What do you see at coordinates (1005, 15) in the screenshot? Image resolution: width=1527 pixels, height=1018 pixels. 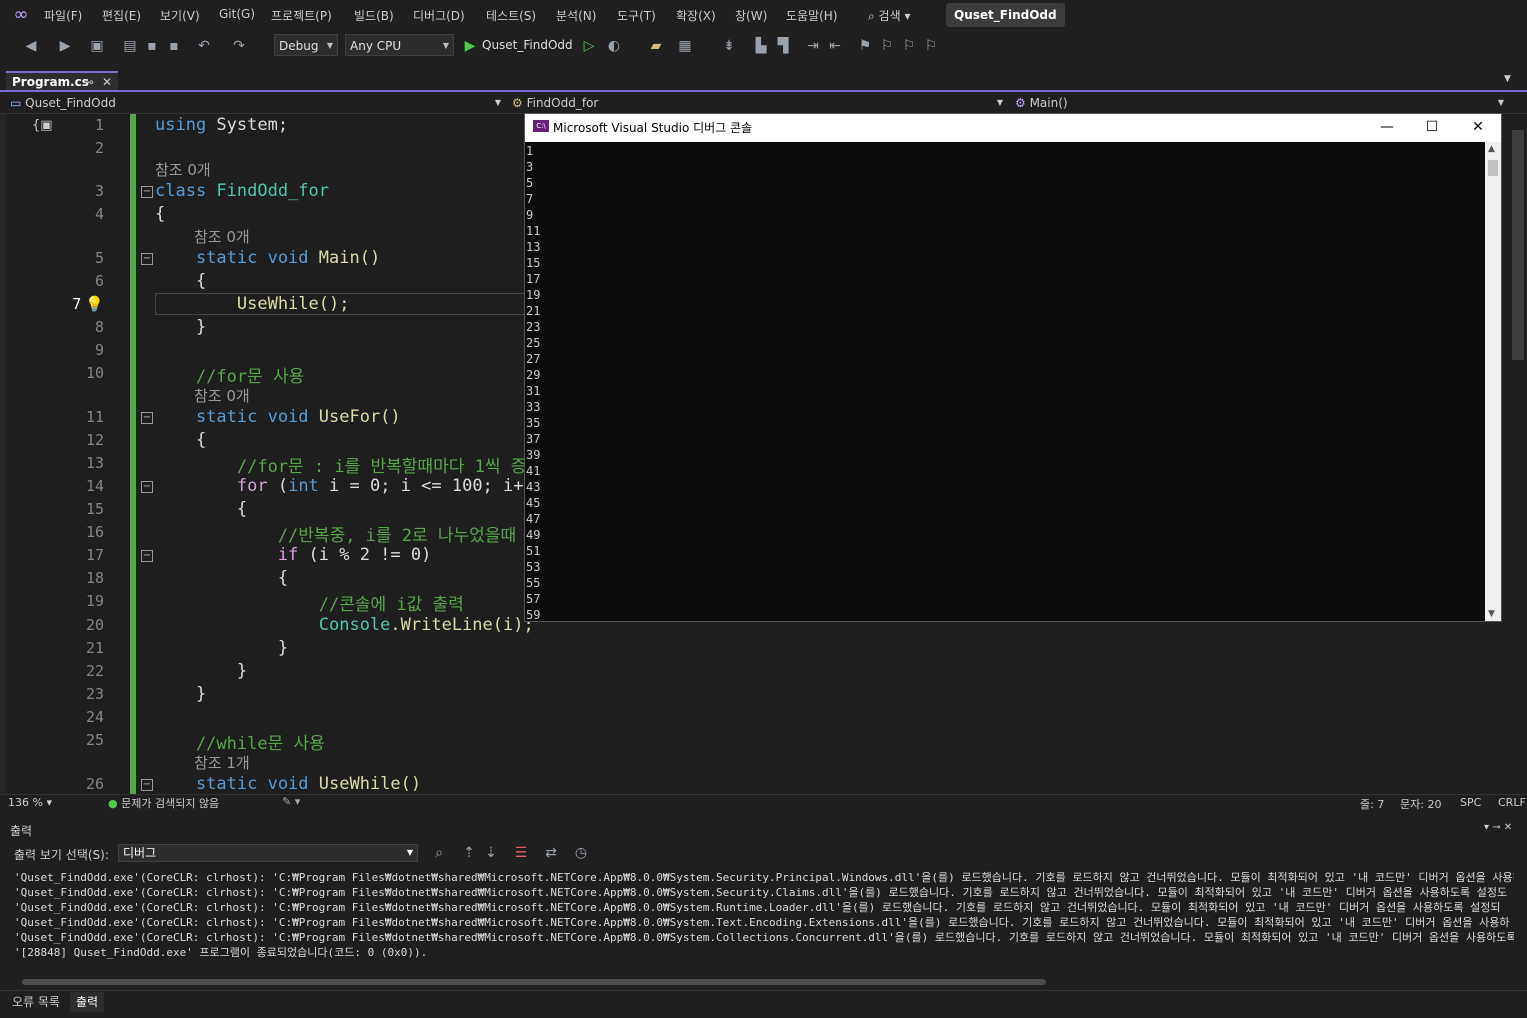 I see `solution-name-badge: Quset_FindOdd` at bounding box center [1005, 15].